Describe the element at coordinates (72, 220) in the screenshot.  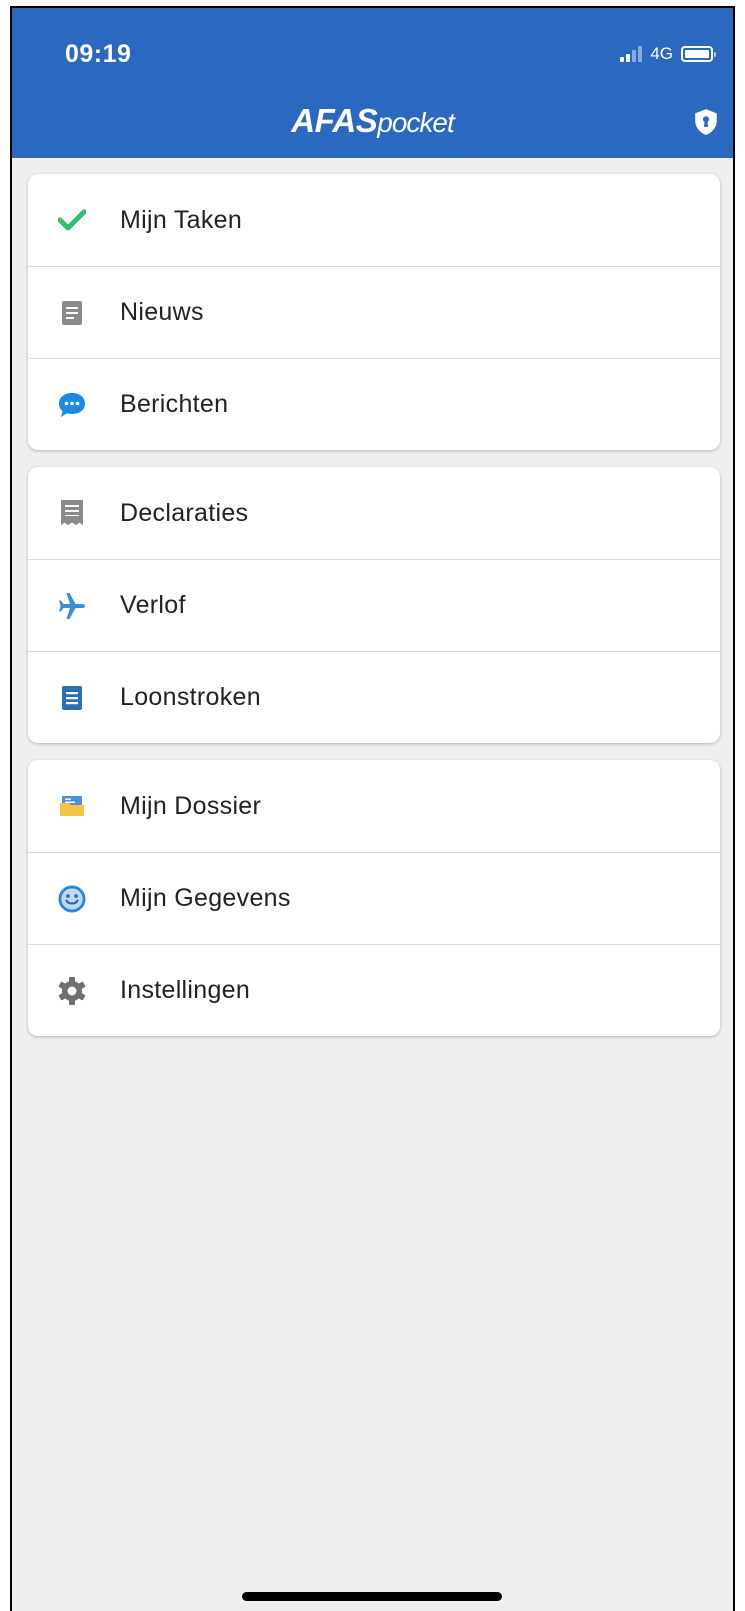
I see `check-icon` at that location.